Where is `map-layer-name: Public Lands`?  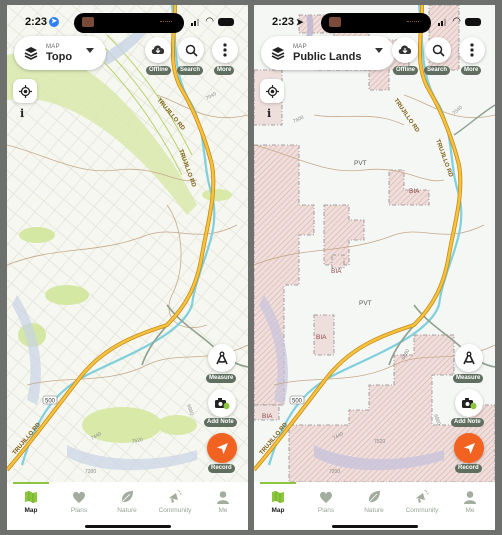
map-layer-name: Public Lands is located at coordinates (327, 56).